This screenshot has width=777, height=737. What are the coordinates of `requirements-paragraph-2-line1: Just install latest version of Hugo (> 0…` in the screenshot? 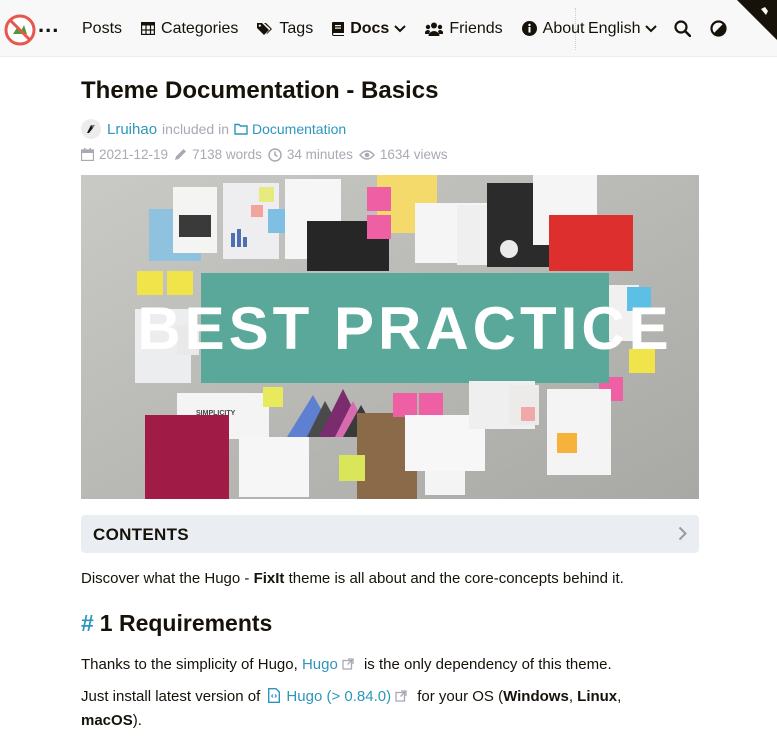 It's located at (351, 697).